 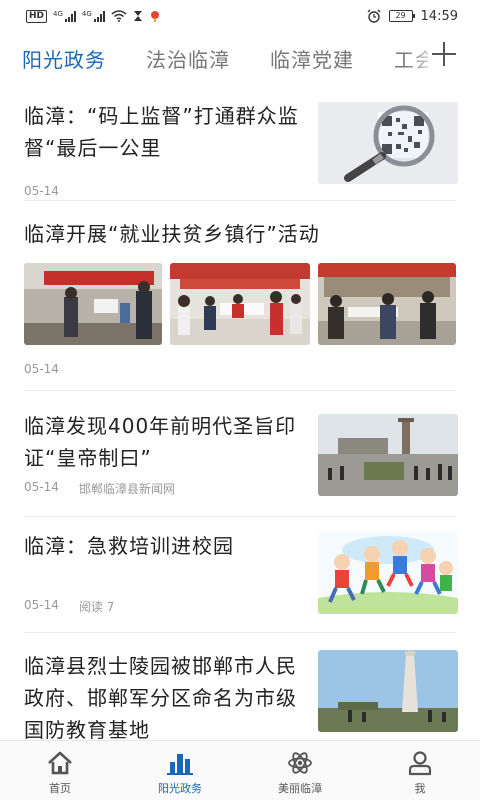 What do you see at coordinates (160, 442) in the screenshot?
I see `news-title: 临漳发现400年前明代圣旨印证“皇帝制曰”` at bounding box center [160, 442].